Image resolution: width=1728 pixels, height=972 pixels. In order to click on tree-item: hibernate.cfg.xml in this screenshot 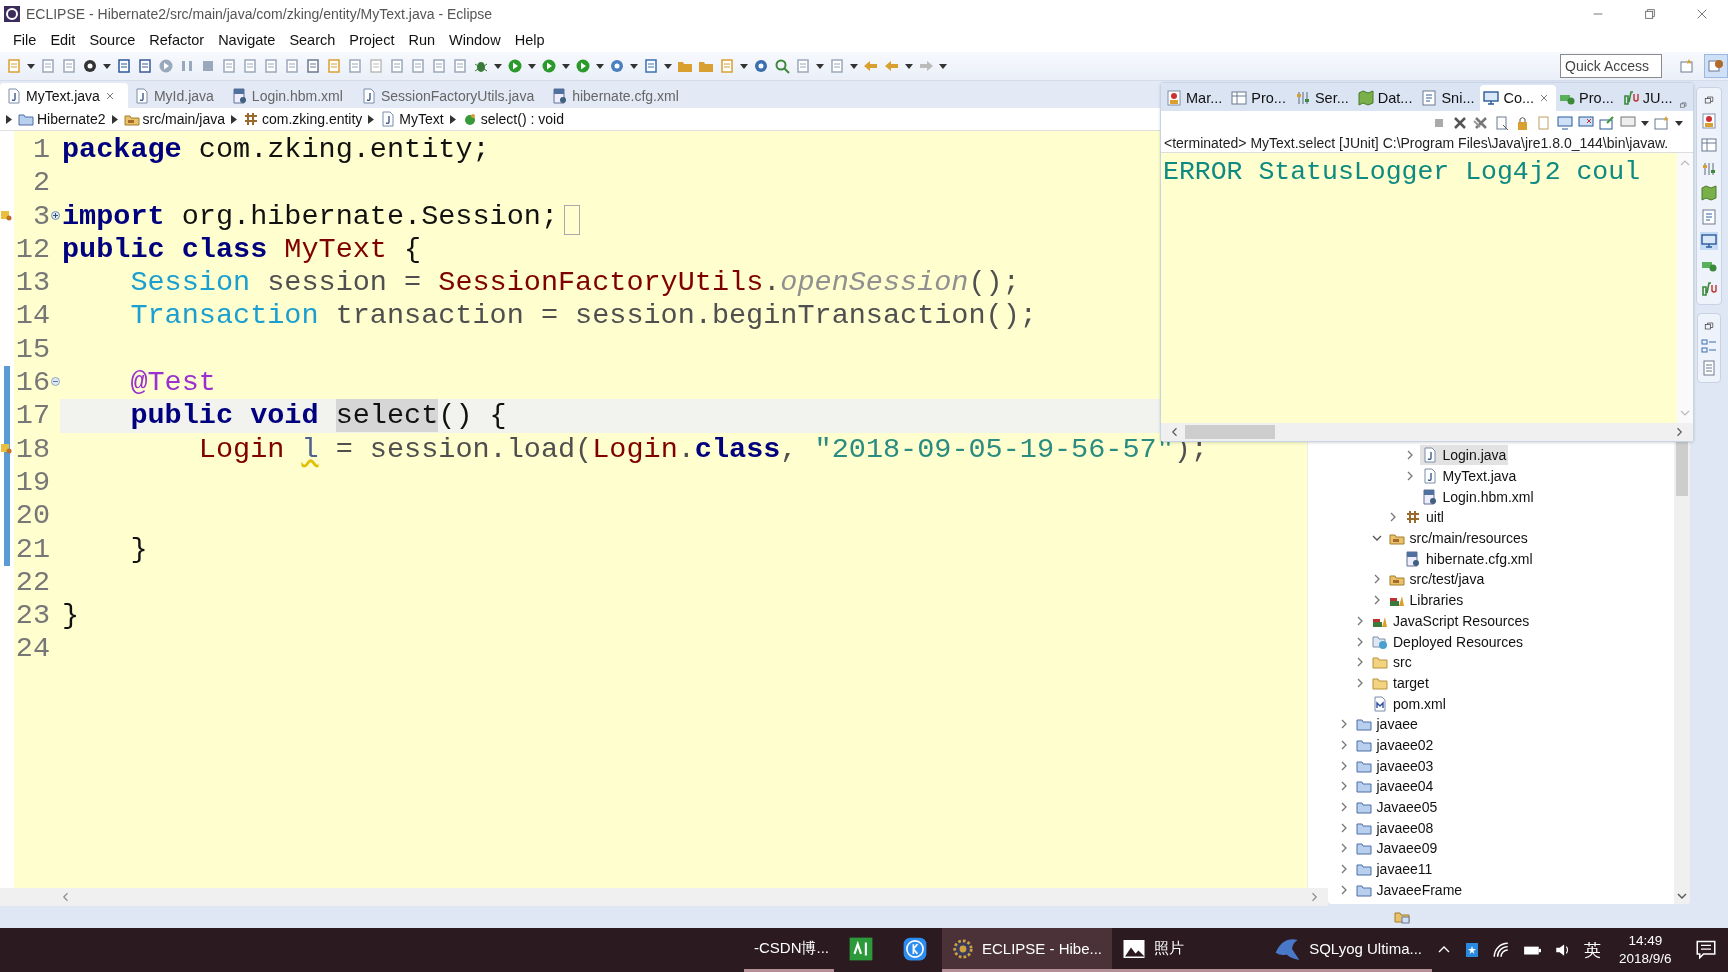, I will do `click(1469, 558)`.